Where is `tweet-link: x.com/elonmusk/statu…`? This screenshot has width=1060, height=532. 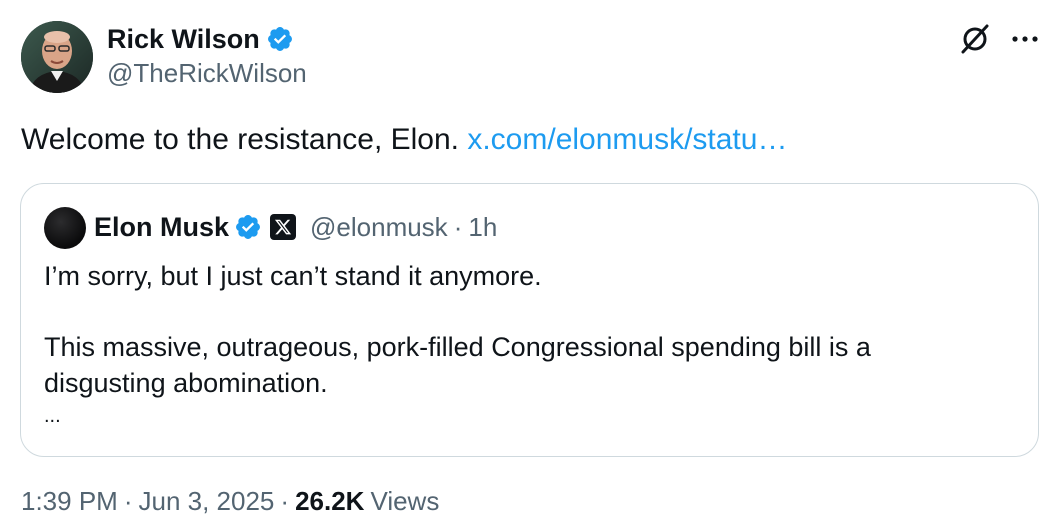 tweet-link: x.com/elonmusk/statu… is located at coordinates (627, 139).